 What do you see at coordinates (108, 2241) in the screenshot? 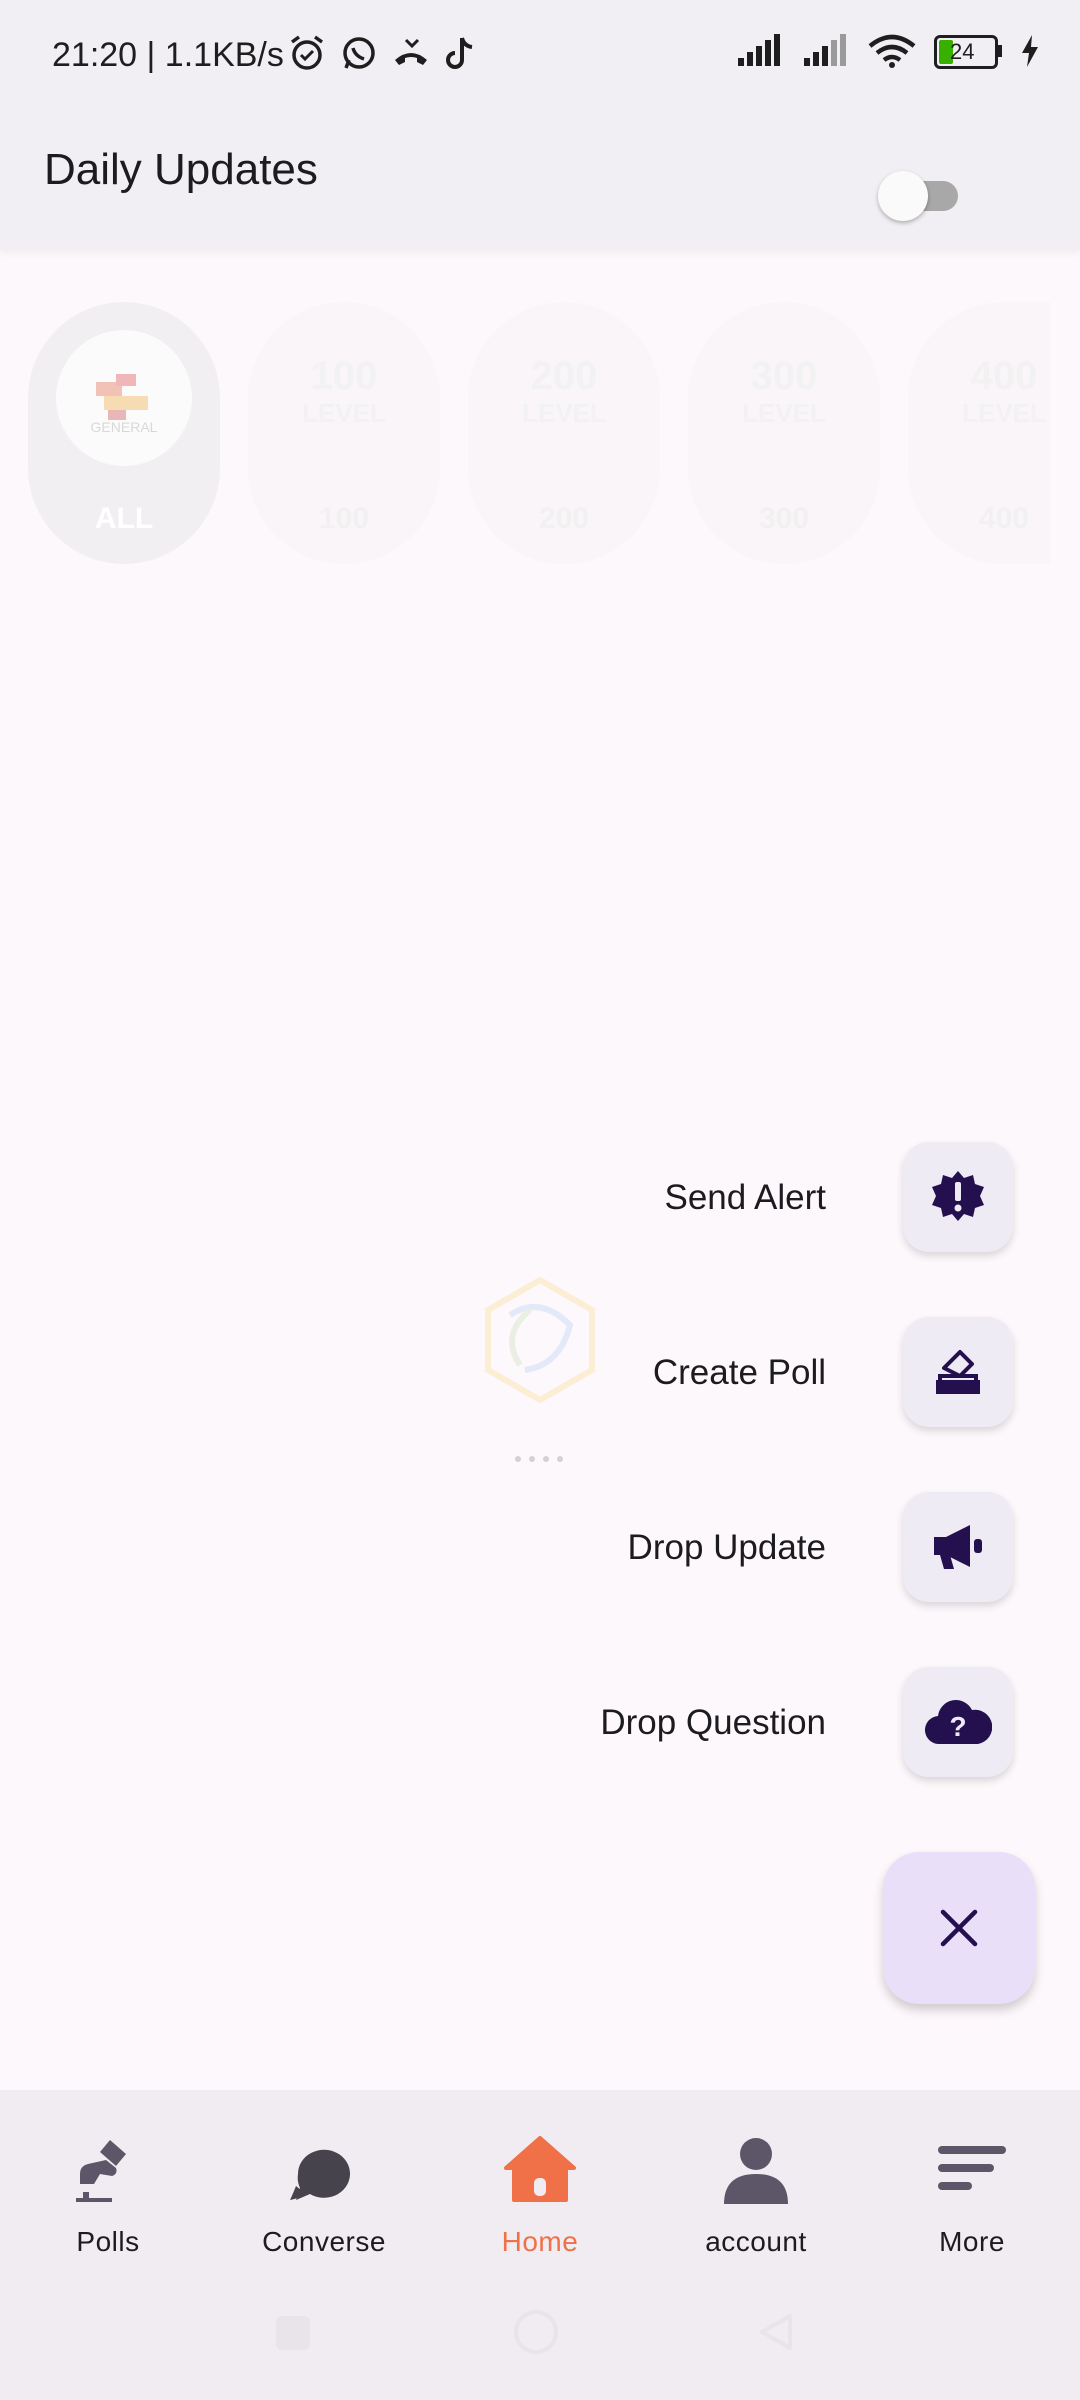
I see `nav-label-polls: Polls` at bounding box center [108, 2241].